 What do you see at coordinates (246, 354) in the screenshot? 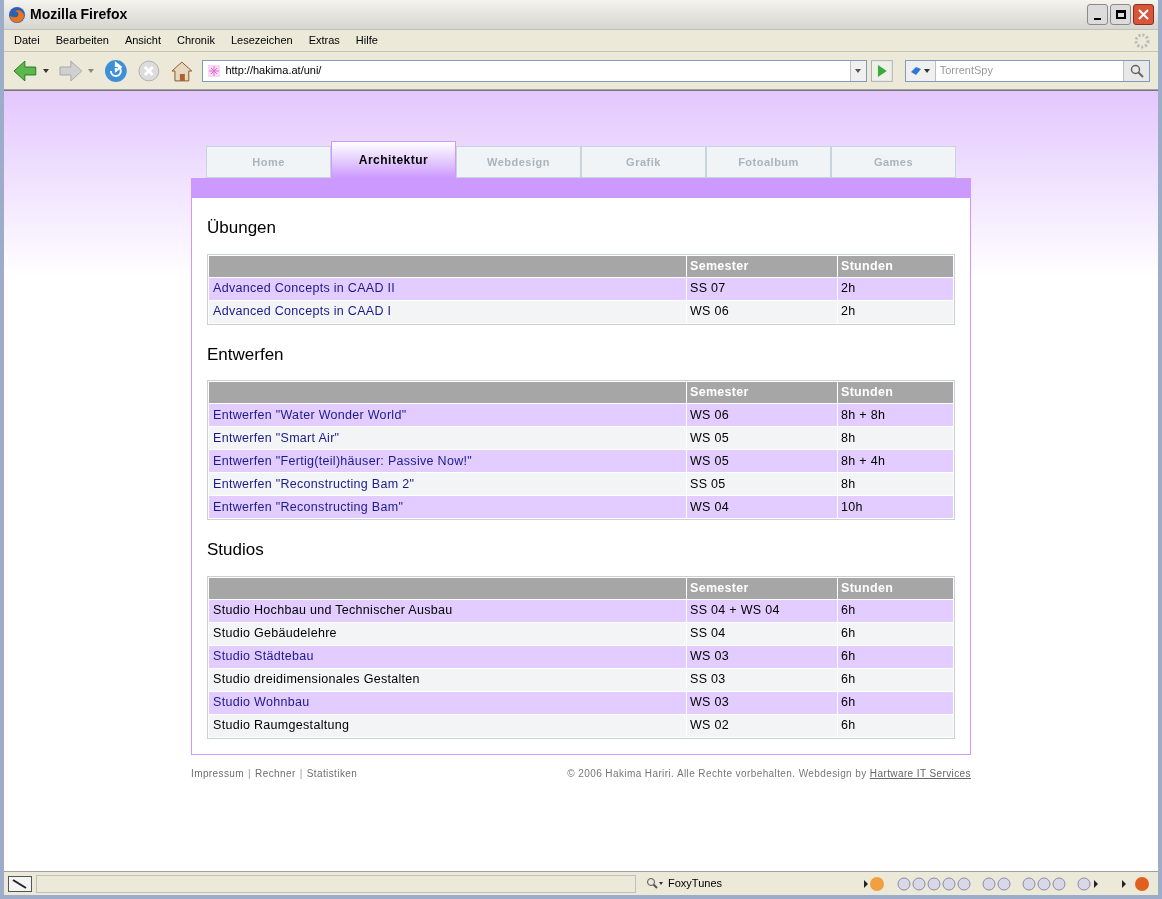
I see `section-heading: Entwerfen` at bounding box center [246, 354].